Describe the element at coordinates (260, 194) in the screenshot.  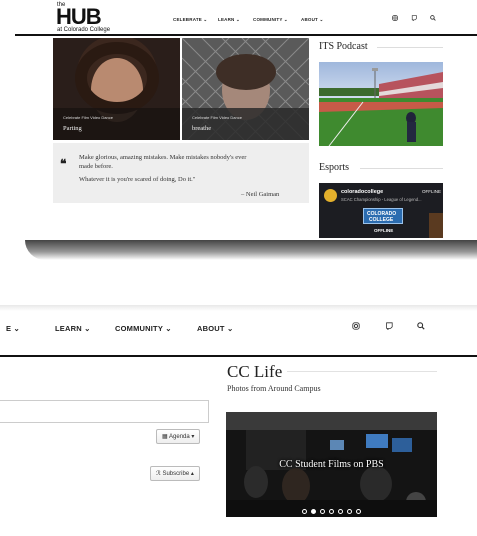
I see `quote-author: – Neil Gaiman` at that location.